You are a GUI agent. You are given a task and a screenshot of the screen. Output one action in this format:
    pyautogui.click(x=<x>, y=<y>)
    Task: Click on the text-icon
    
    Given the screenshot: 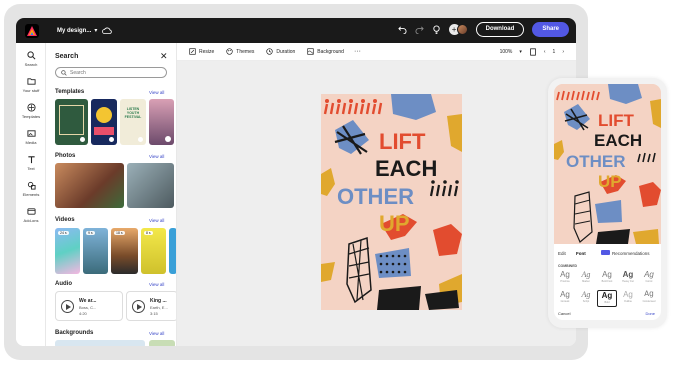 What is the action you would take?
    pyautogui.click(x=31, y=160)
    